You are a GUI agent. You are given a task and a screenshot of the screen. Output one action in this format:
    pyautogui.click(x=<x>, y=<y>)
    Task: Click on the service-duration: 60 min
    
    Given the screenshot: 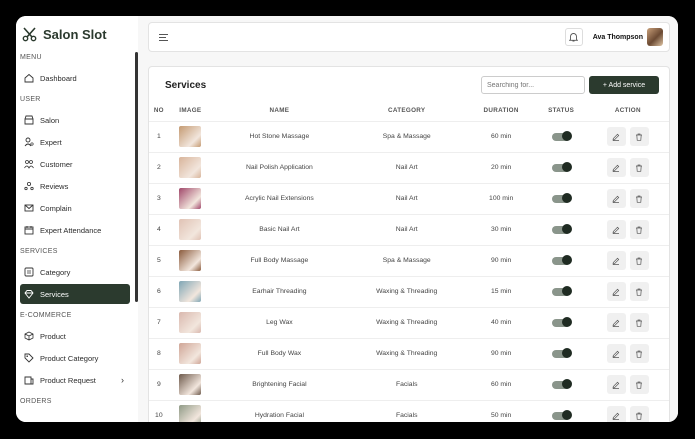 What is the action you would take?
    pyautogui.click(x=501, y=136)
    